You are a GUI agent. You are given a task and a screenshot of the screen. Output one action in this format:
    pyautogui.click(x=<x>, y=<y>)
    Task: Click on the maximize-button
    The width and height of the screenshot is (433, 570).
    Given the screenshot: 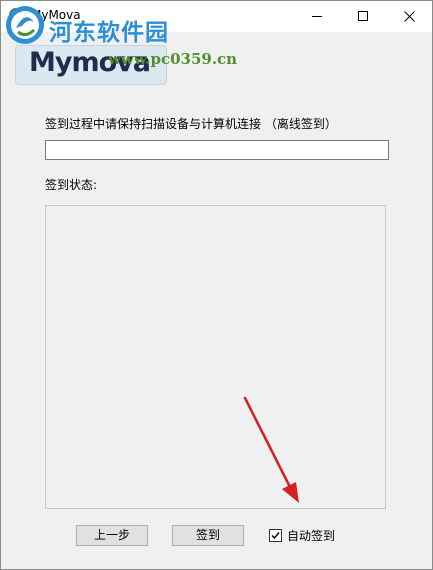 What is the action you would take?
    pyautogui.click(x=363, y=16)
    